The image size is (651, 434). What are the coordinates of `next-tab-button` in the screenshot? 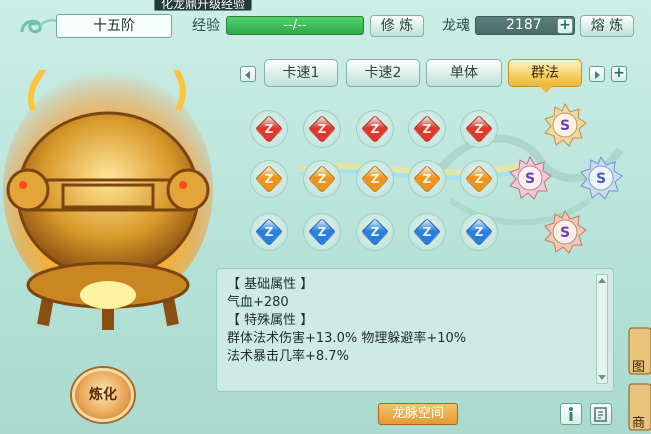 It's located at (597, 74).